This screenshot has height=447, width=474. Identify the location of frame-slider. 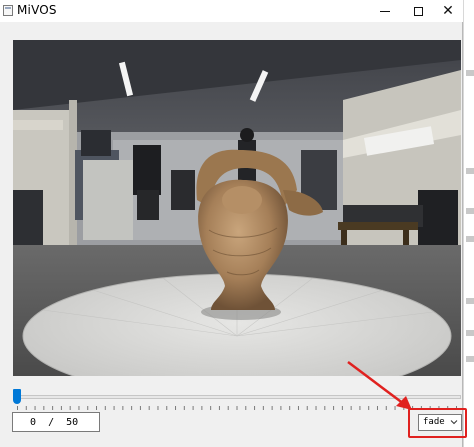
(237, 399).